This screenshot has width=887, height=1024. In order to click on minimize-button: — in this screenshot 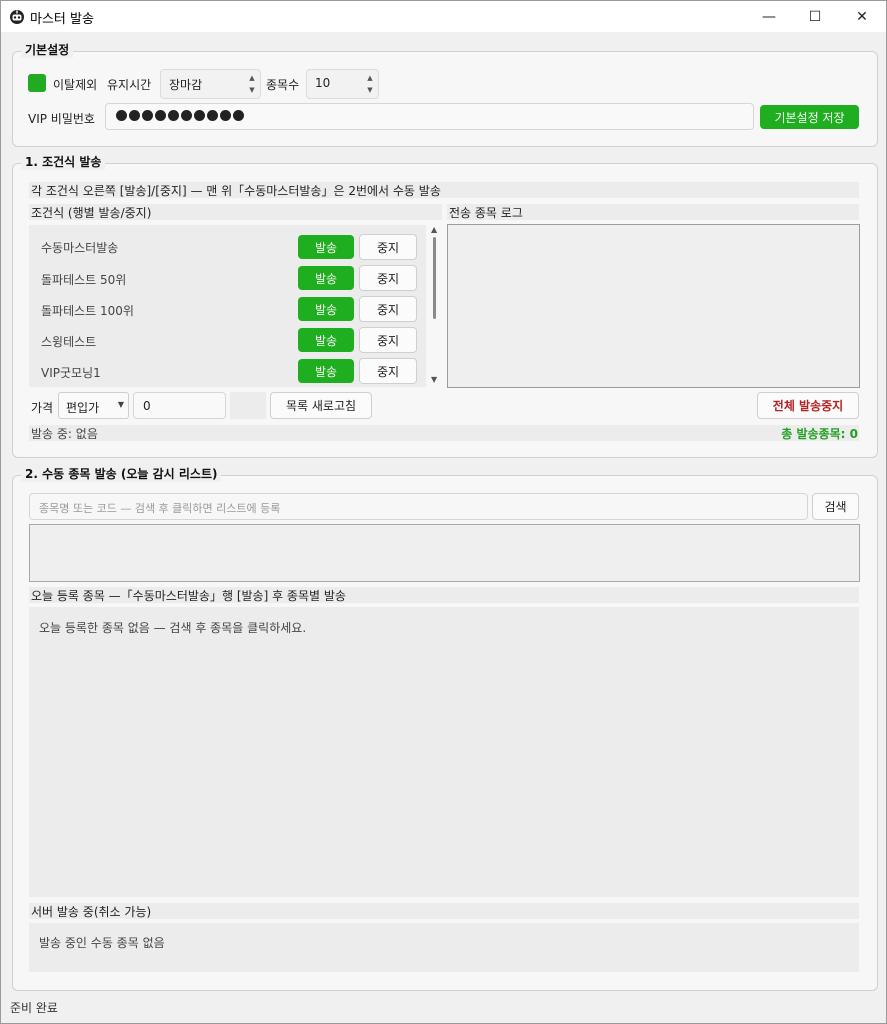, I will do `click(769, 16)`.